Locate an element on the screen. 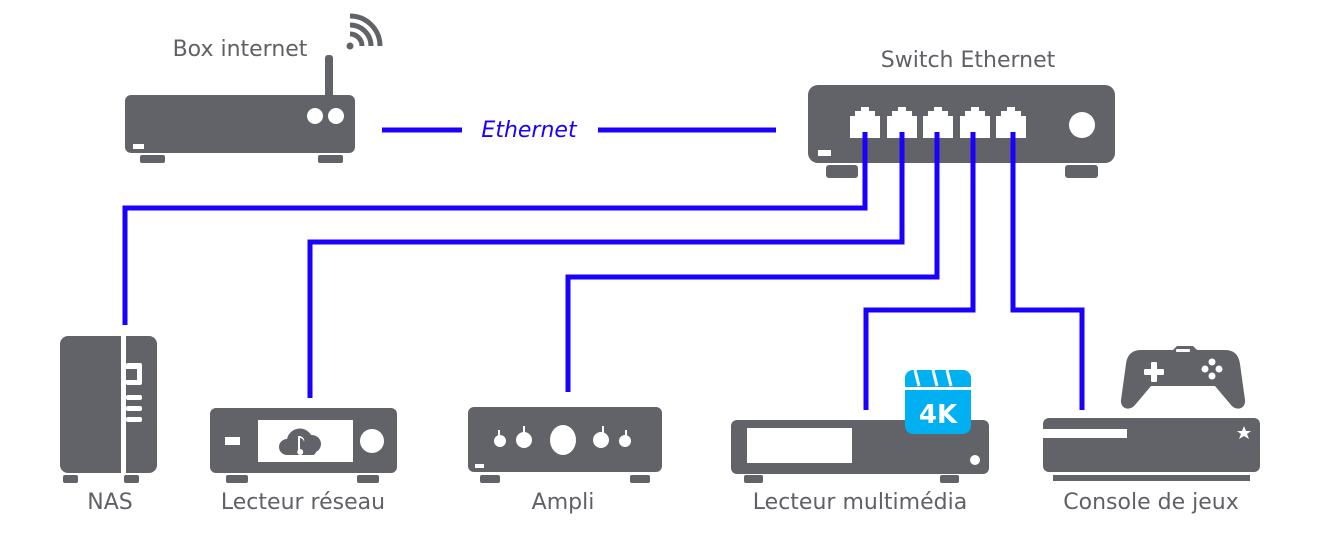  device-label-lecteur-reseau: Lecteur réseau is located at coordinates (303, 502).